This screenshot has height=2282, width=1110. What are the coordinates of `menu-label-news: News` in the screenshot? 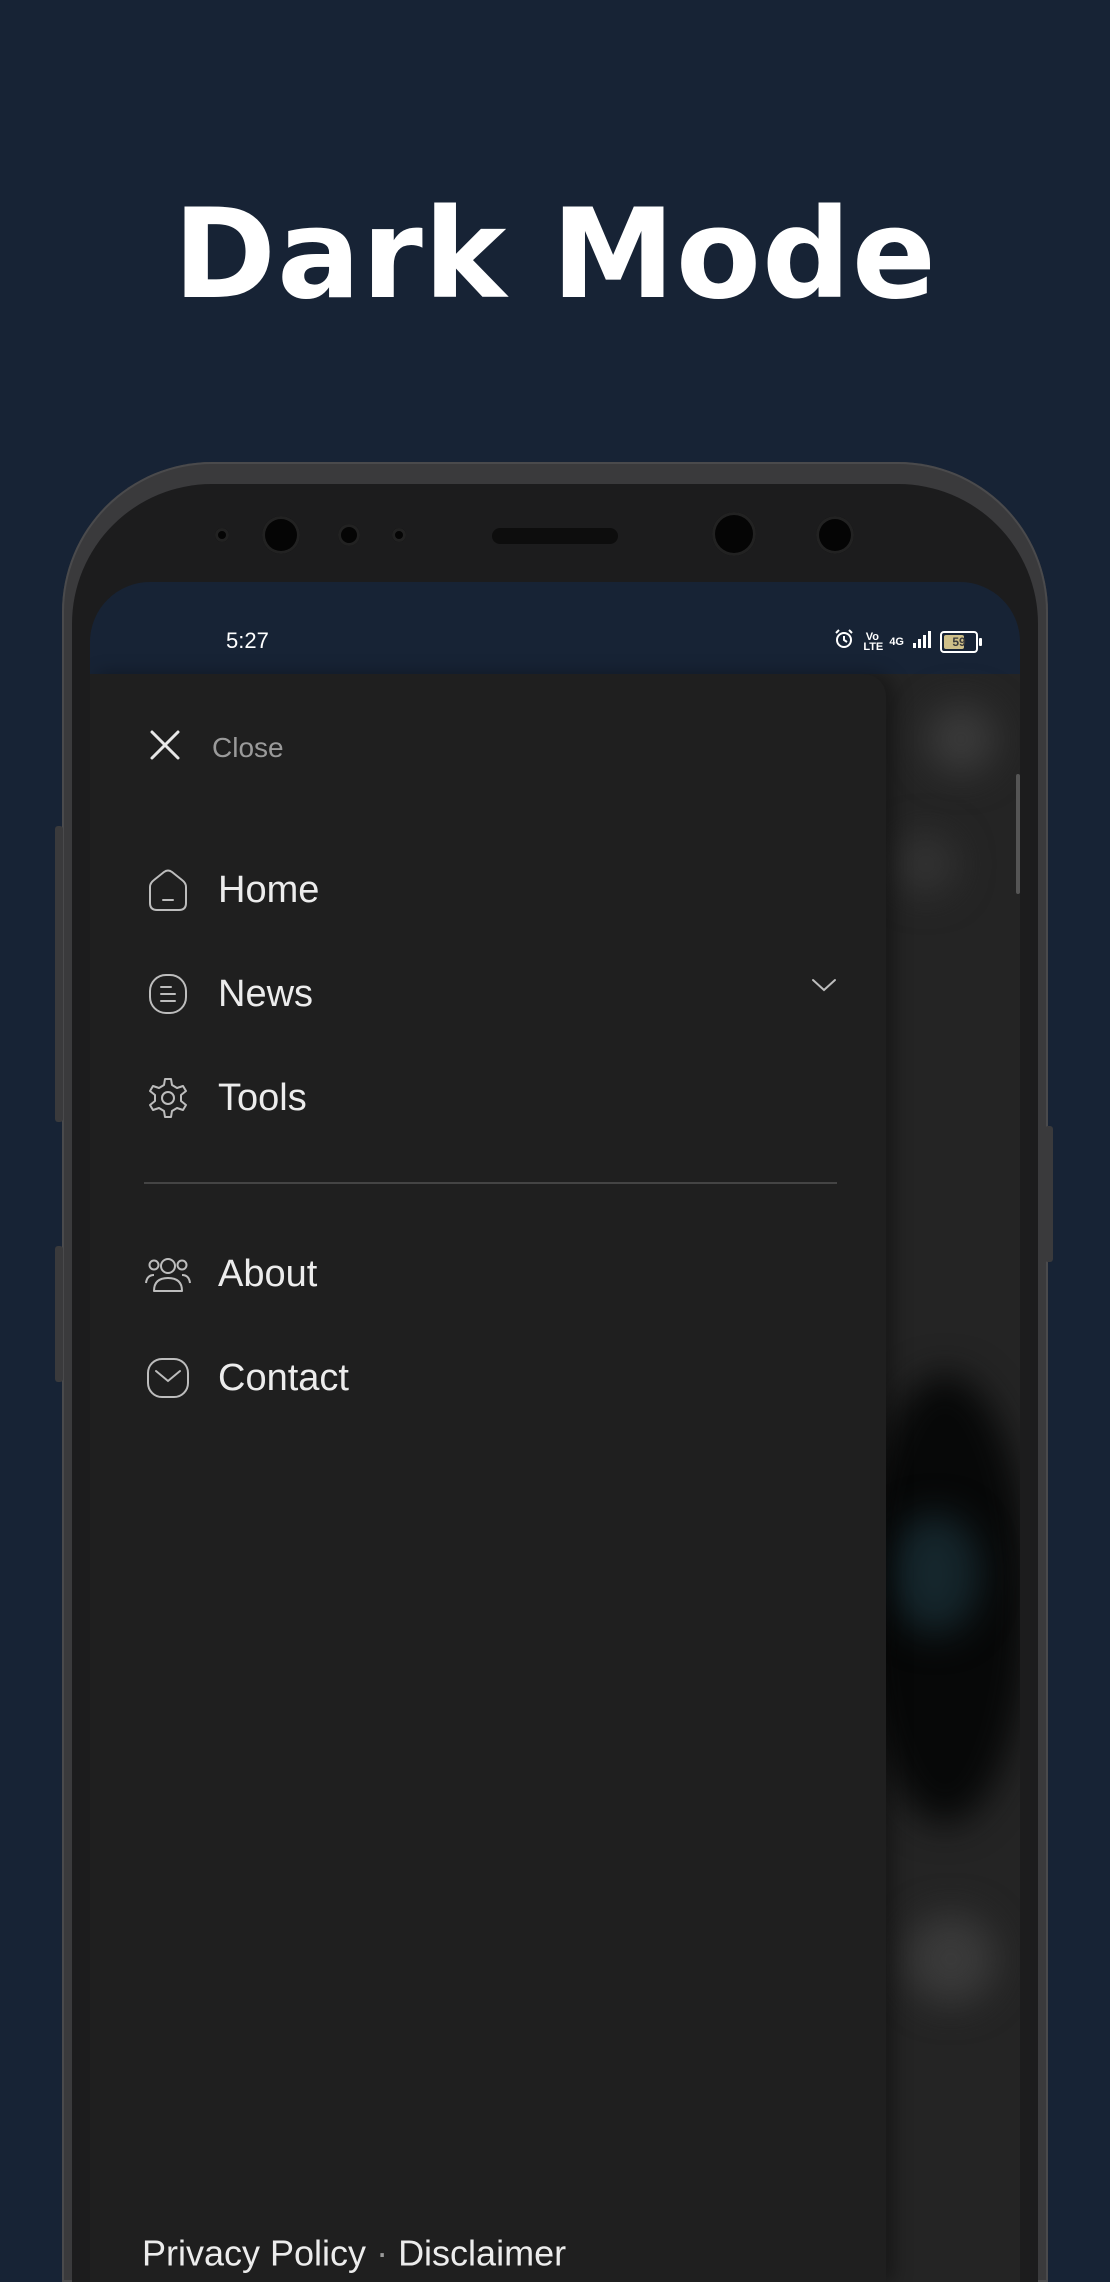 It's located at (266, 993).